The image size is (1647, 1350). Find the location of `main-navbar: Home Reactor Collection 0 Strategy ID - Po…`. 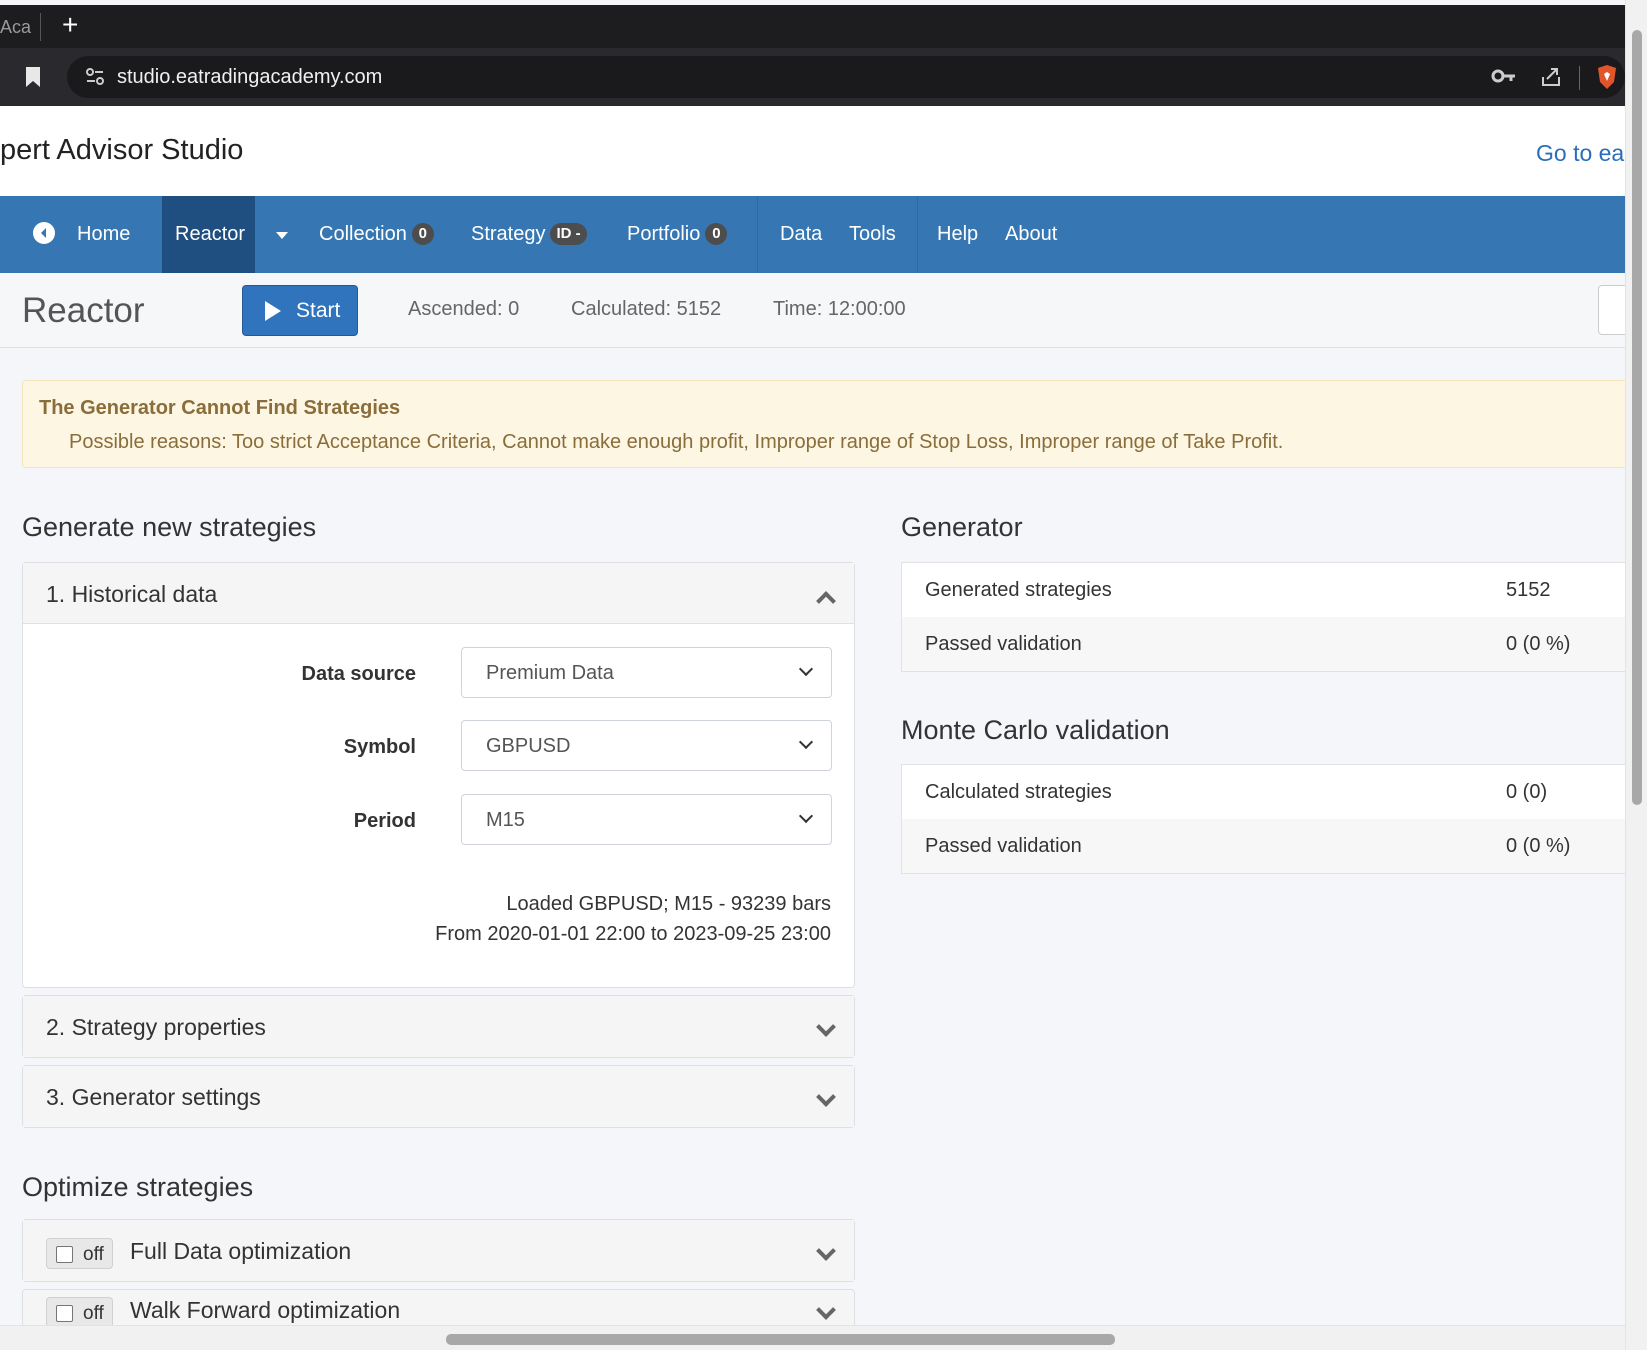

main-navbar: Home Reactor Collection 0 Strategy ID - Po… is located at coordinates (812, 234).